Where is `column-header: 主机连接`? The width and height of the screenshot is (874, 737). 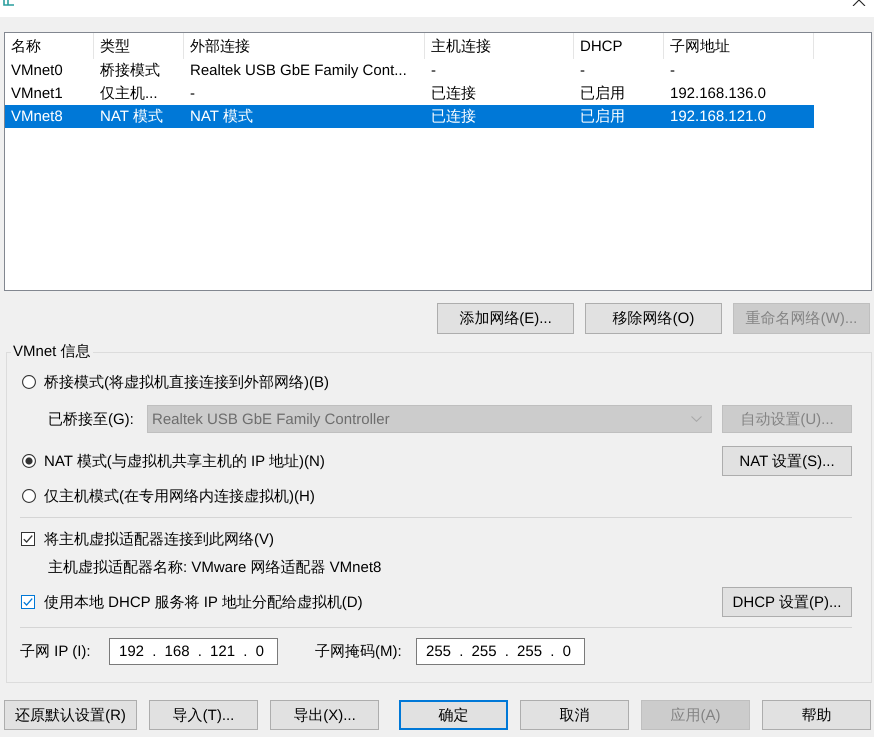 column-header: 主机连接 is located at coordinates (499, 46).